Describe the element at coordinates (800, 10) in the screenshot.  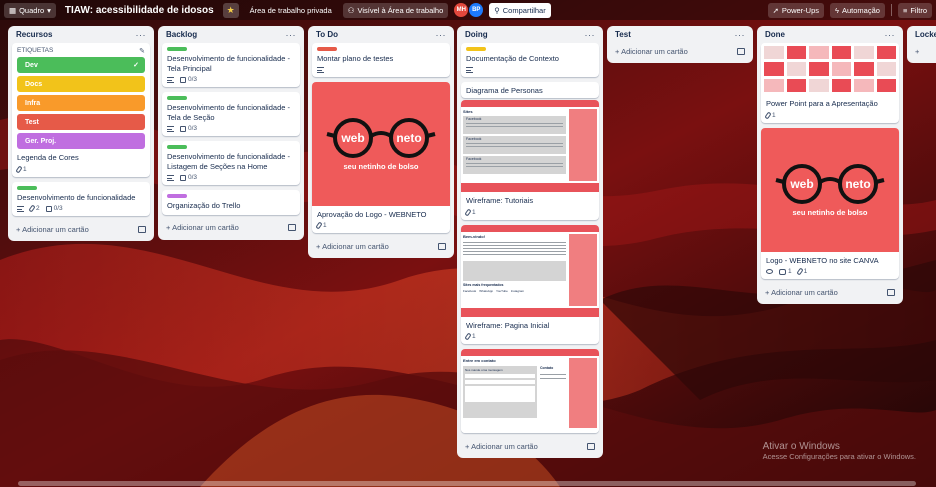
I see `powerups-label: Power-Ups` at that location.